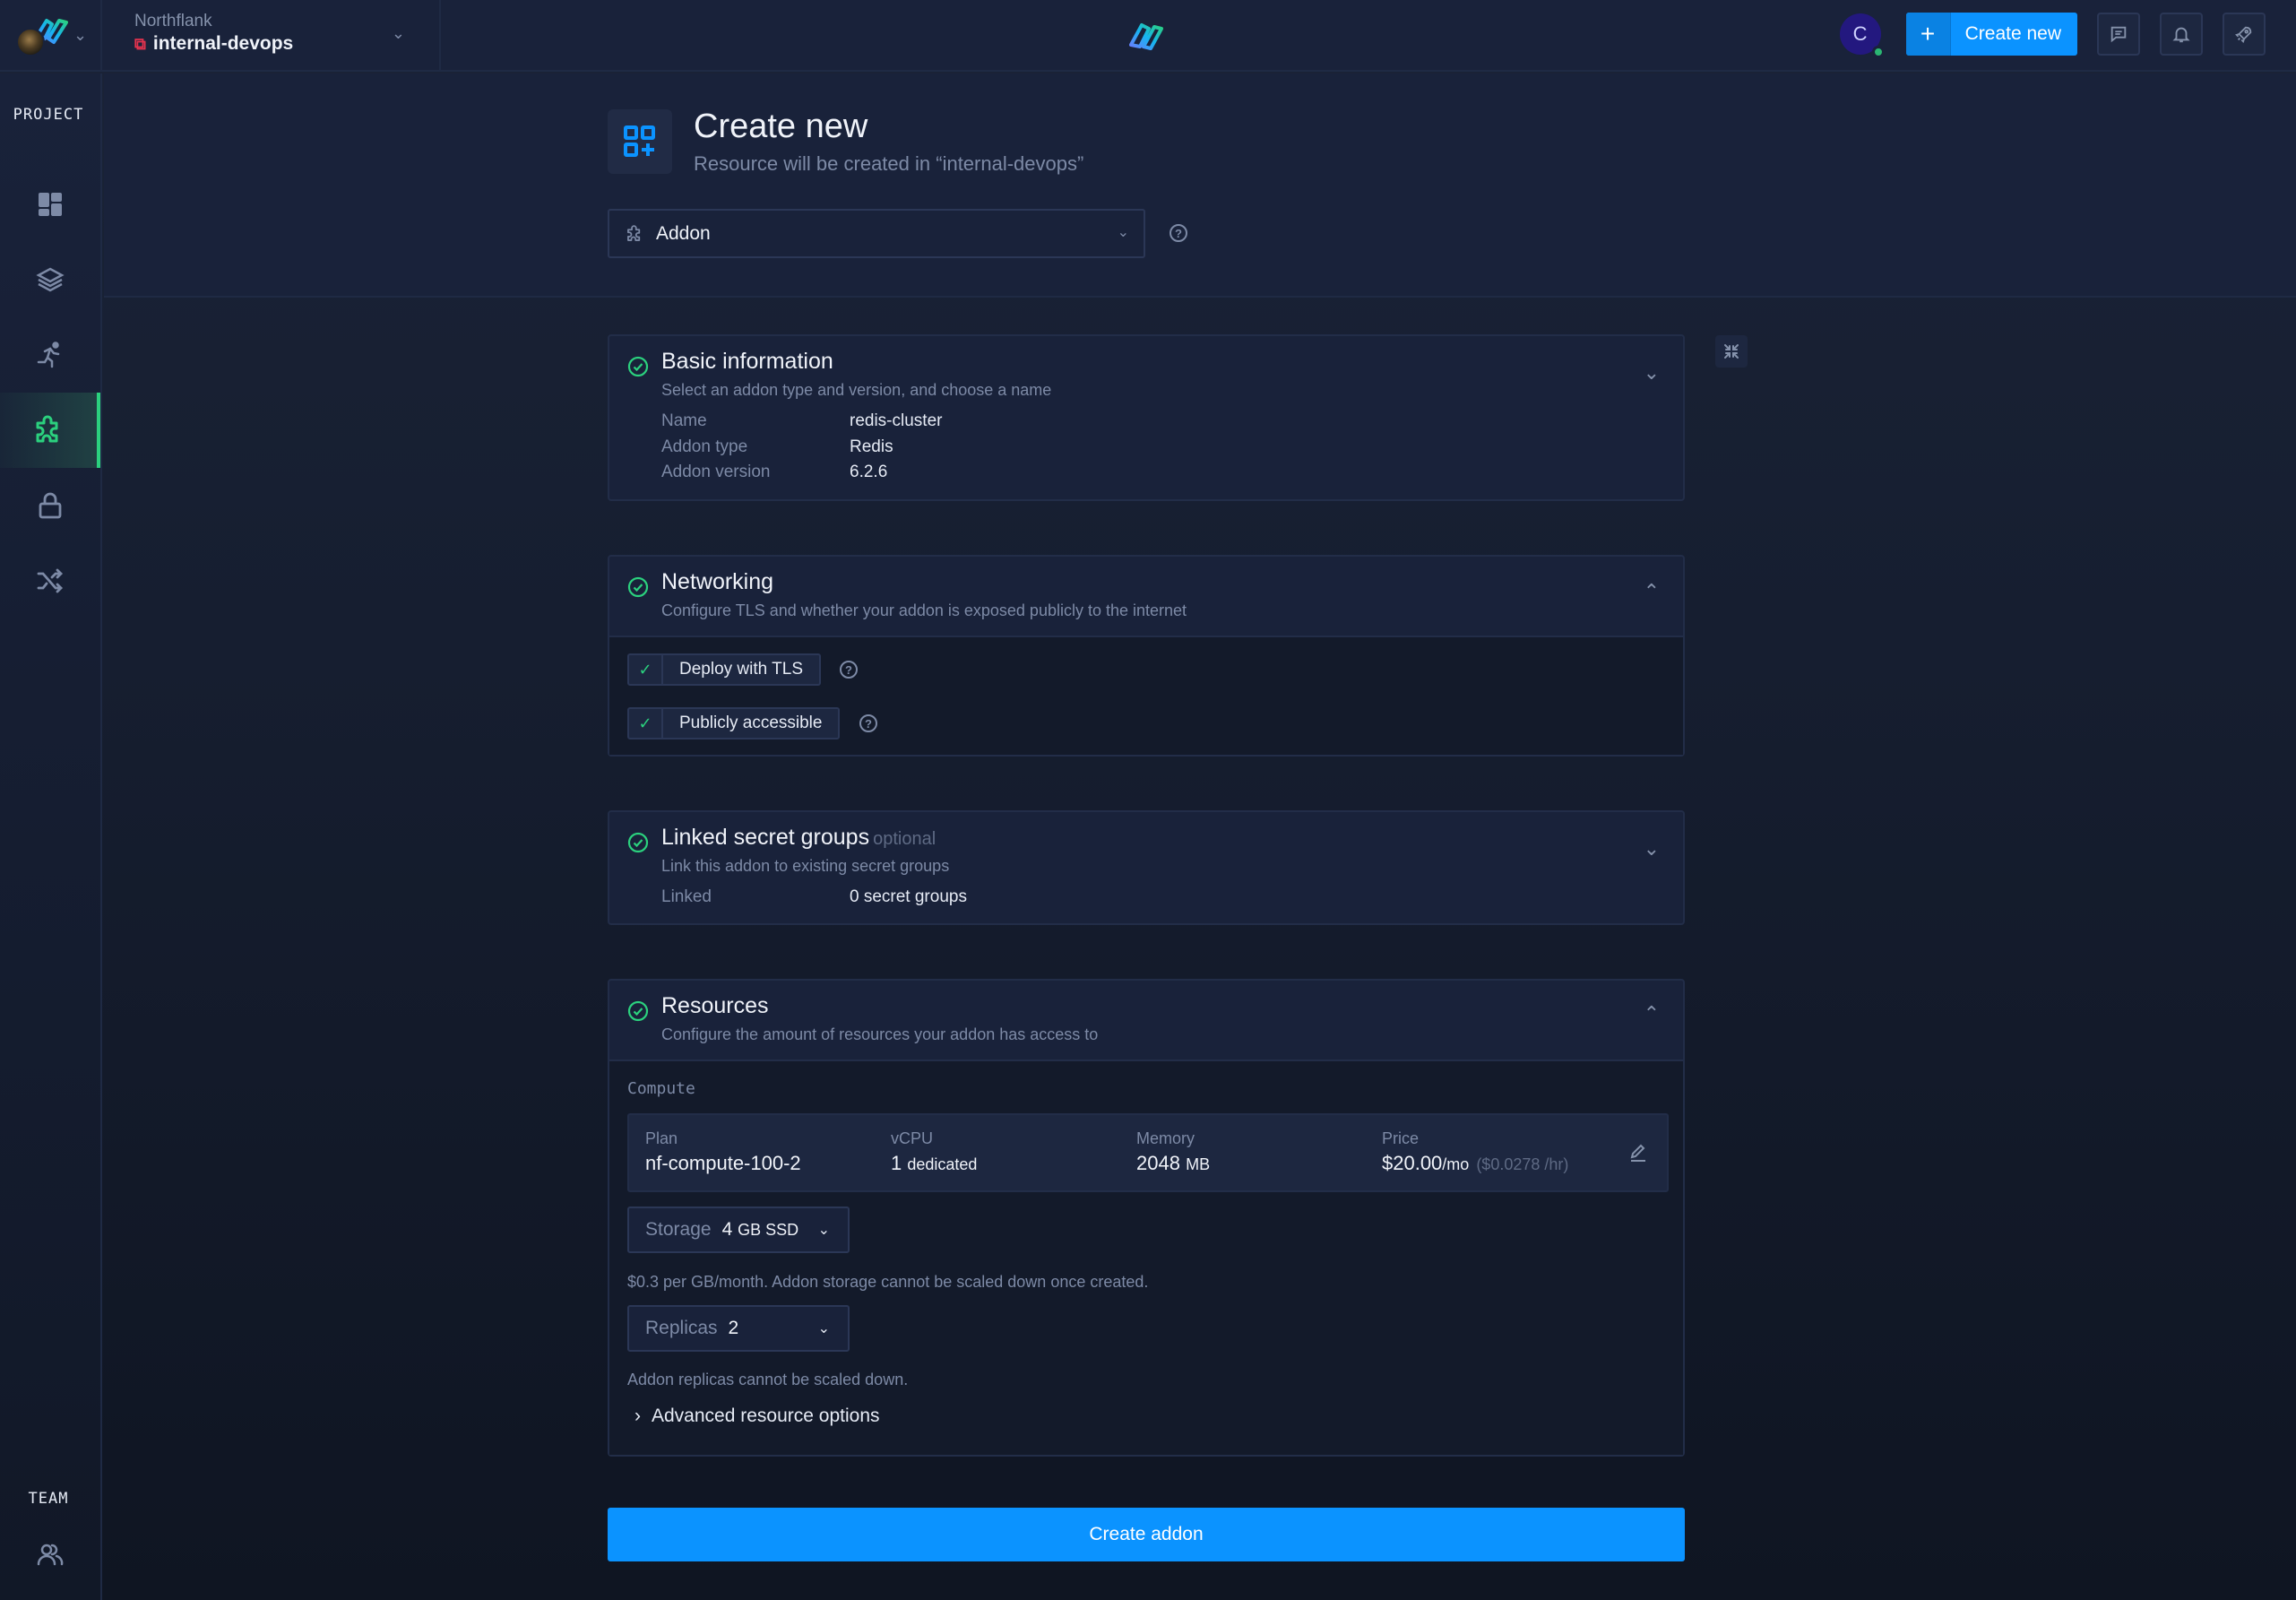 This screenshot has height=1600, width=2296. I want to click on collapse-arrows-icon, so click(1732, 352).